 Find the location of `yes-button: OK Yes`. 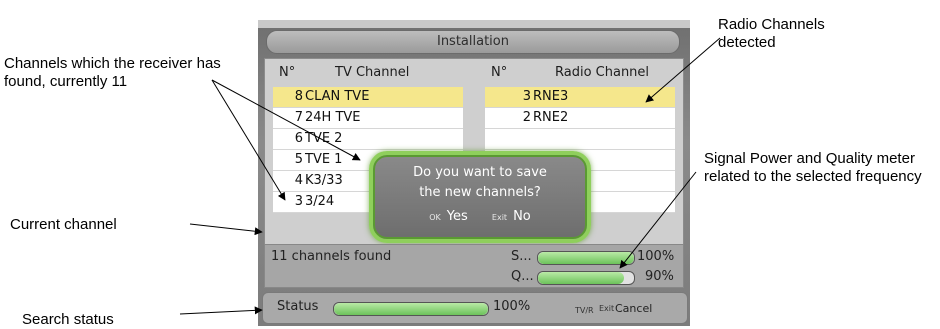

yes-button: OK Yes is located at coordinates (448, 216).